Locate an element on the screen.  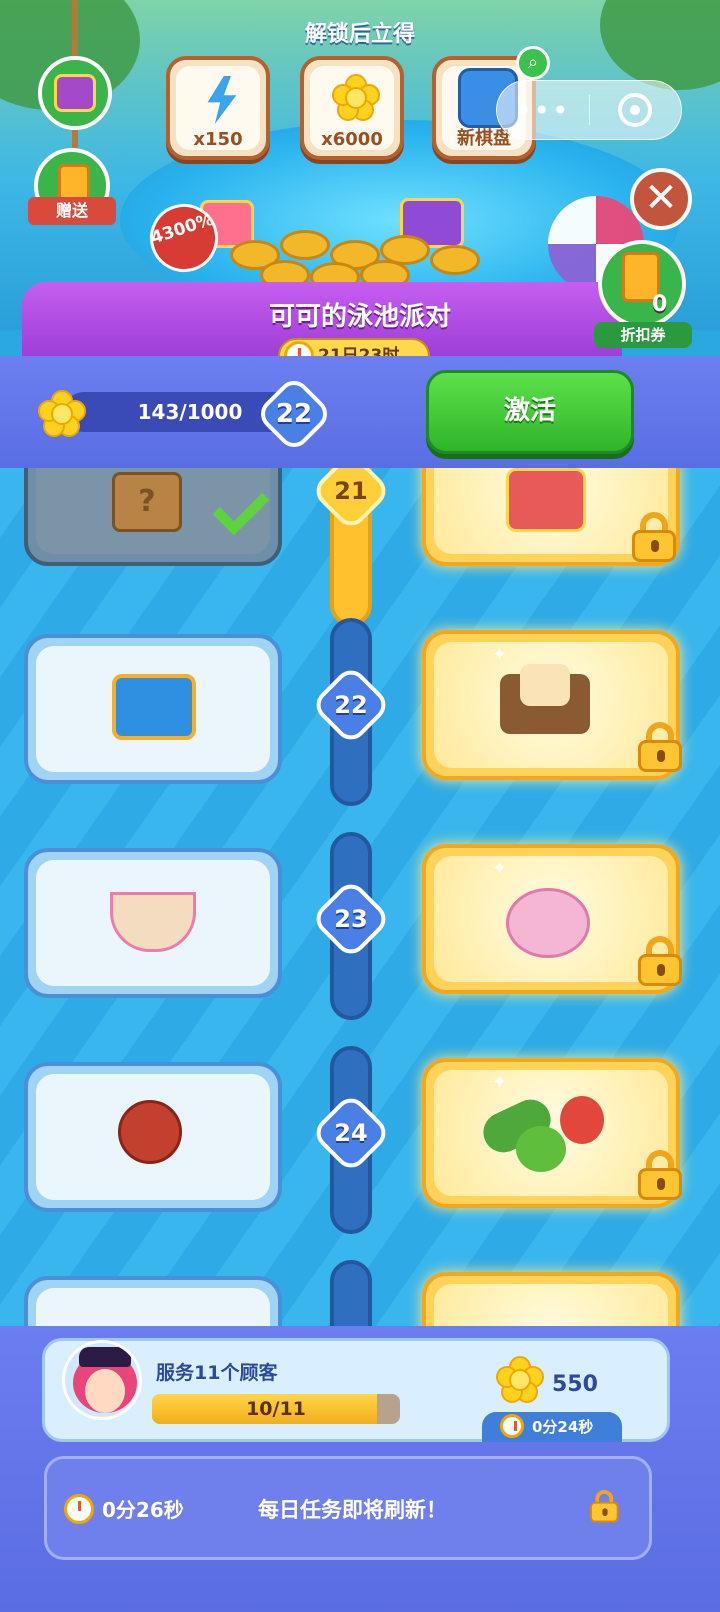
reward-energy-label: x150 is located at coordinates (218, 139).